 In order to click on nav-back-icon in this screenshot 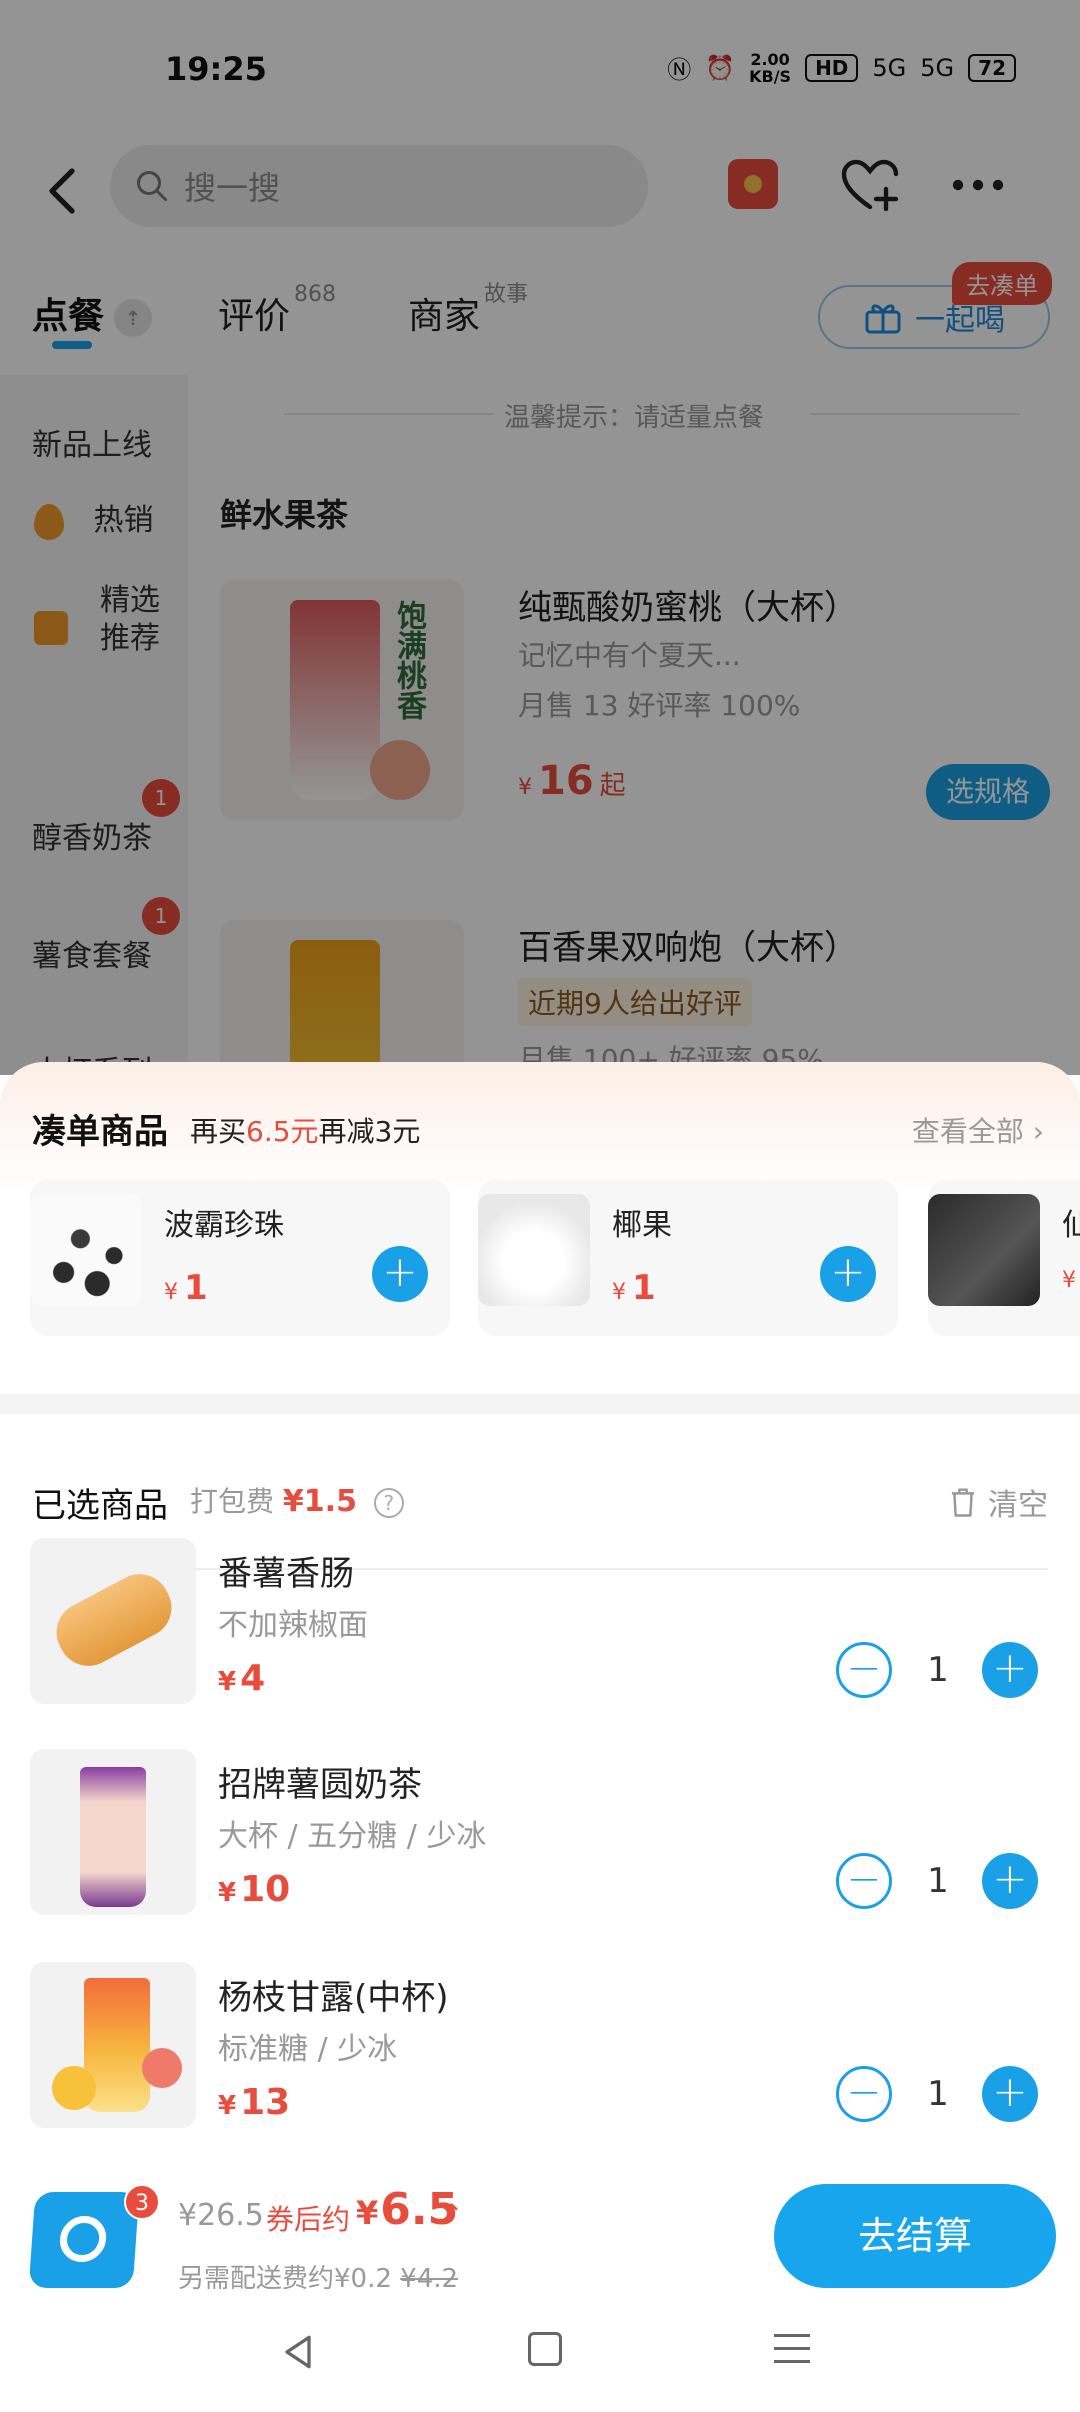, I will do `click(298, 2352)`.